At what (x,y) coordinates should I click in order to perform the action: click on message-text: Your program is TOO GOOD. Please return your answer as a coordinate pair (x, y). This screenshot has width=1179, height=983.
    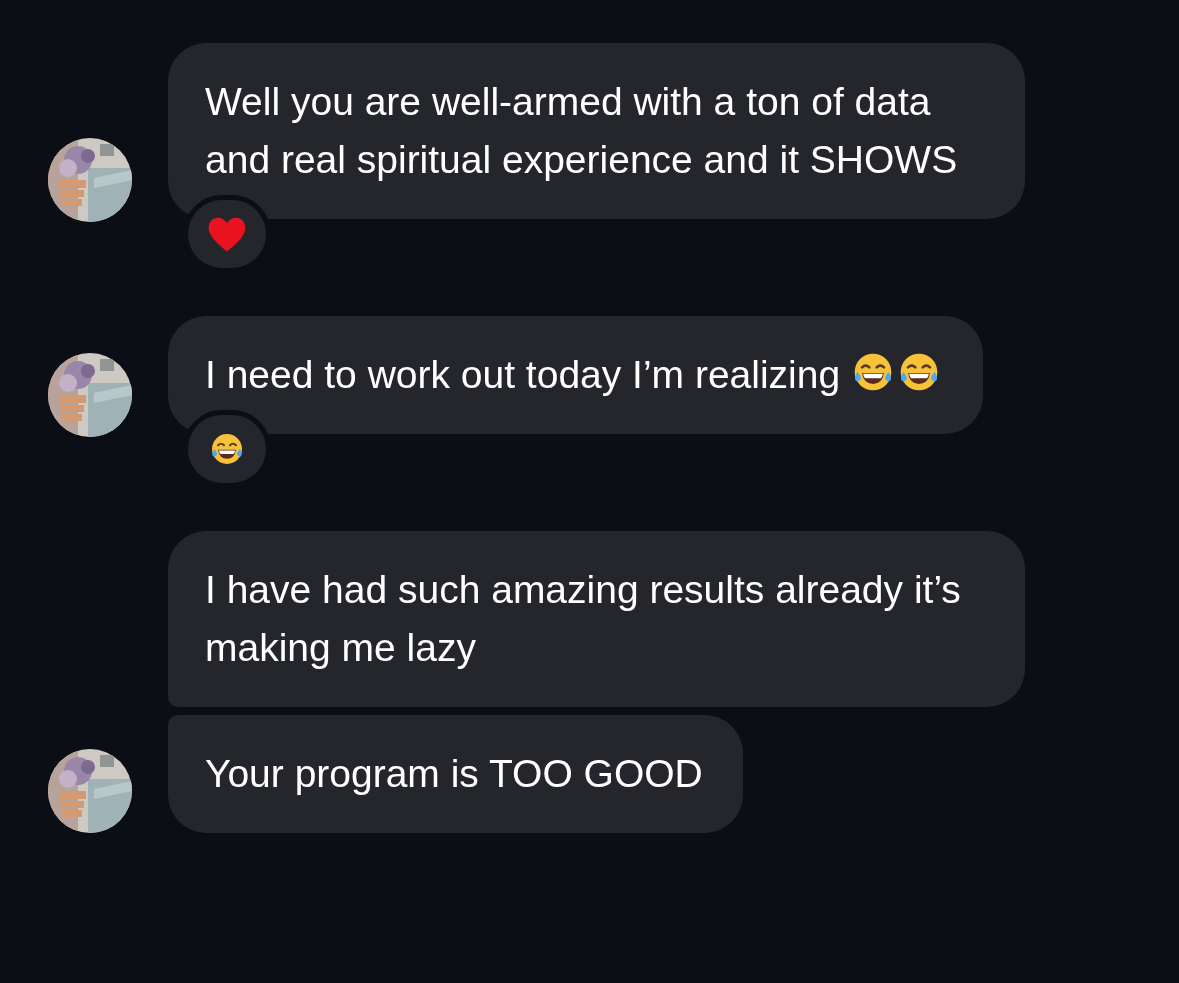
    Looking at the image, I should click on (454, 774).